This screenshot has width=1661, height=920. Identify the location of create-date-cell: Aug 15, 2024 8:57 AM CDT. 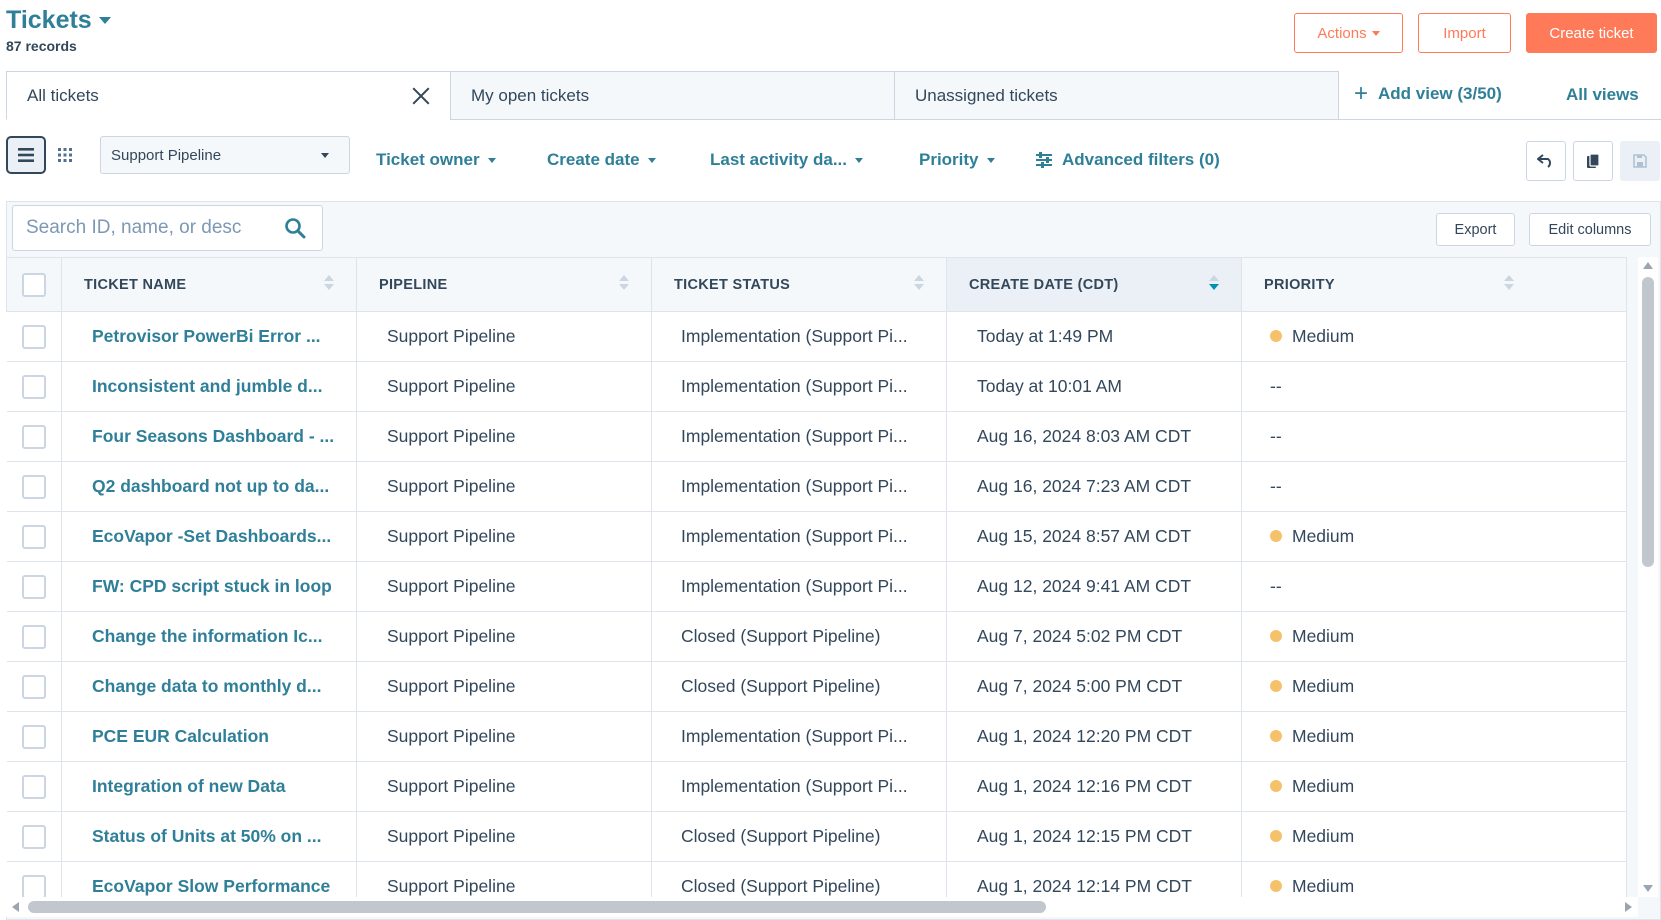
(1094, 536).